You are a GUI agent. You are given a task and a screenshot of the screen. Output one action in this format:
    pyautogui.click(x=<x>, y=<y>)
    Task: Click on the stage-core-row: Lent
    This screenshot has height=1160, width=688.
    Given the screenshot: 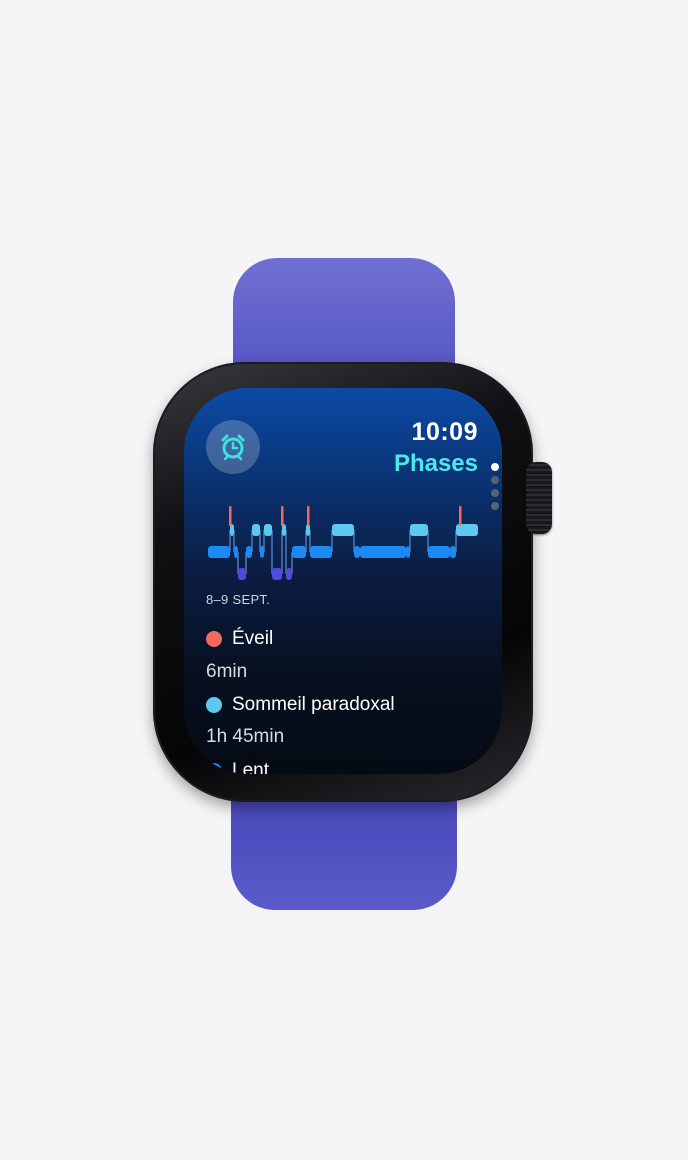 What is the action you would take?
    pyautogui.click(x=237, y=767)
    